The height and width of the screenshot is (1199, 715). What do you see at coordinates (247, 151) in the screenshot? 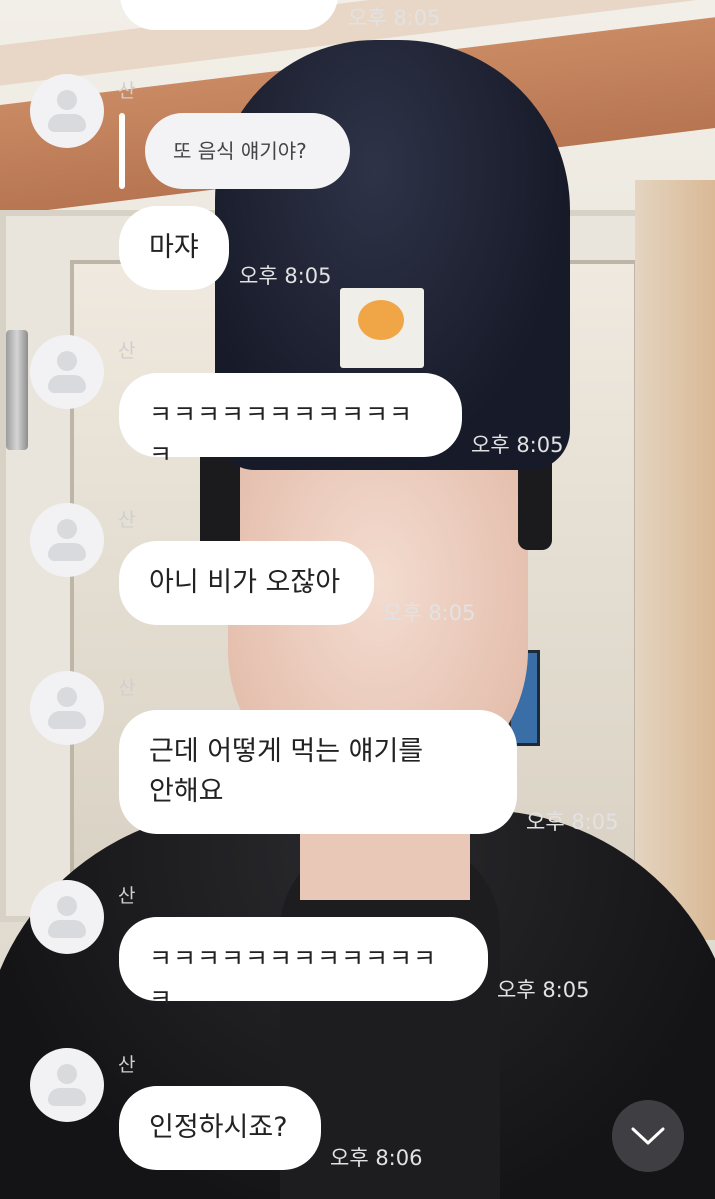
I see `quoted-message: 또 음식 얘기야?` at bounding box center [247, 151].